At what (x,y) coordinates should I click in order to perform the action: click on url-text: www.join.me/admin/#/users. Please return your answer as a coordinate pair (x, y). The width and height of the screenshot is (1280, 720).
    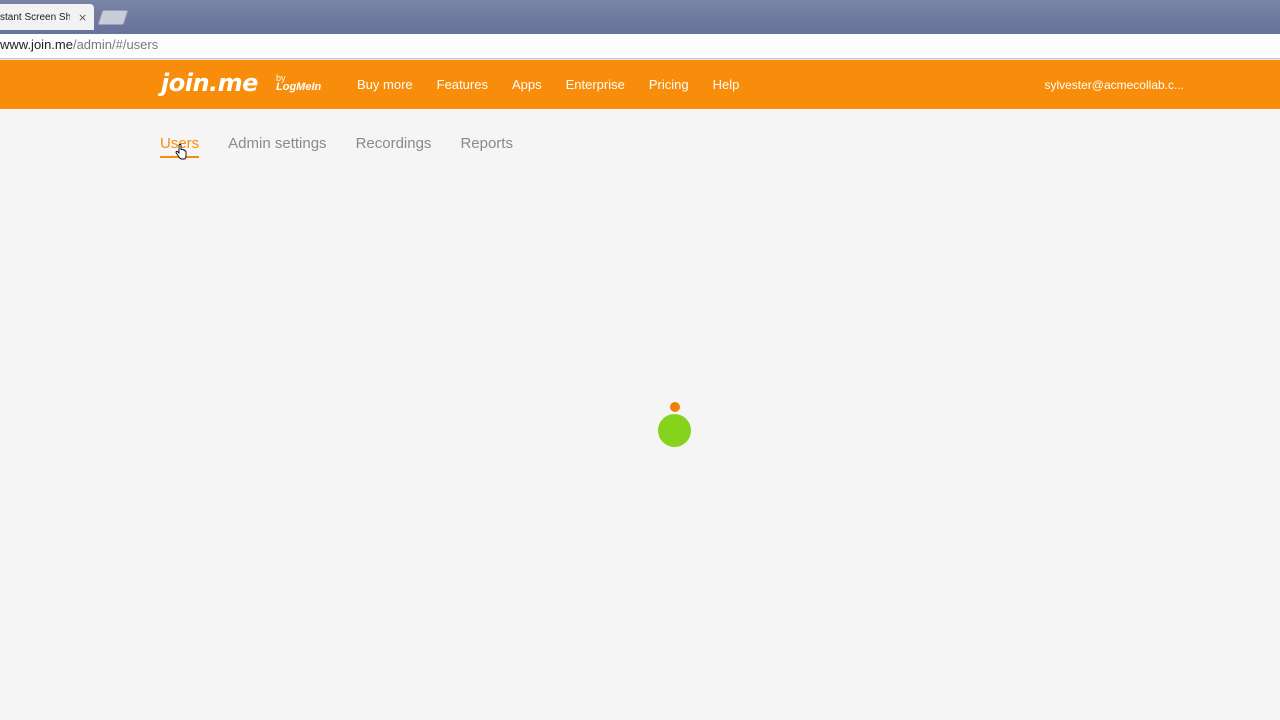
    Looking at the image, I should click on (79, 44).